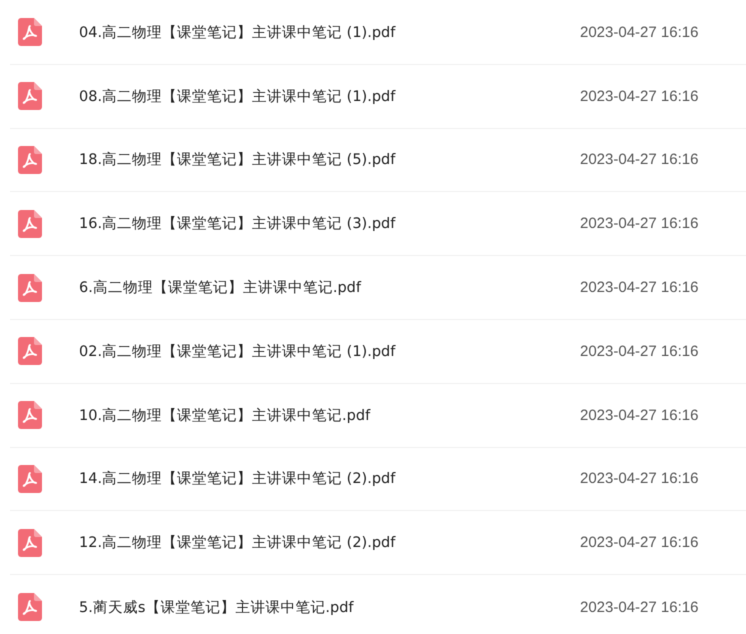  What do you see at coordinates (220, 288) in the screenshot?
I see `file-name: 6.高二物理【课堂笔记】主讲课中笔记.pdf` at bounding box center [220, 288].